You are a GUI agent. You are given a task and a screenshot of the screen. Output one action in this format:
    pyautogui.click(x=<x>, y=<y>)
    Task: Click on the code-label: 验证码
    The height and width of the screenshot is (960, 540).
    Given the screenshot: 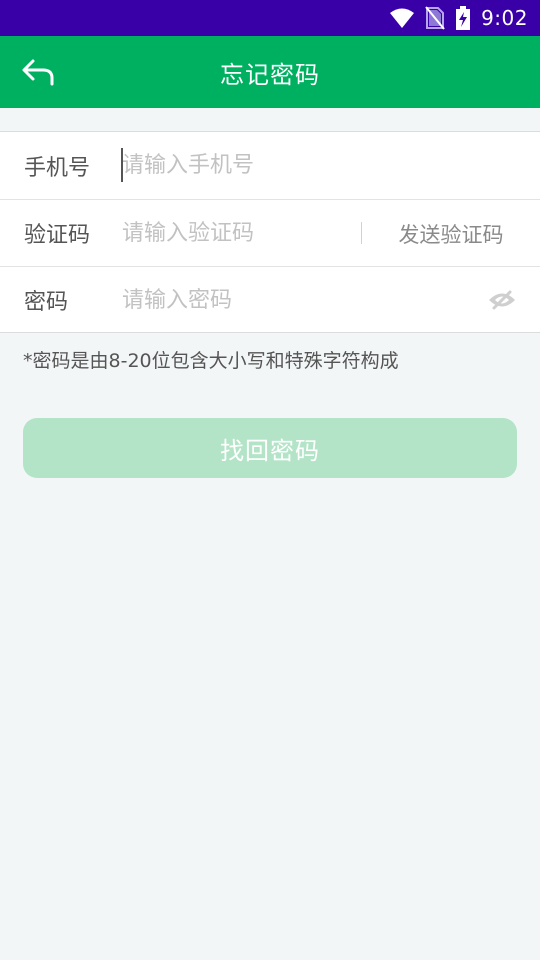 What is the action you would take?
    pyautogui.click(x=57, y=235)
    